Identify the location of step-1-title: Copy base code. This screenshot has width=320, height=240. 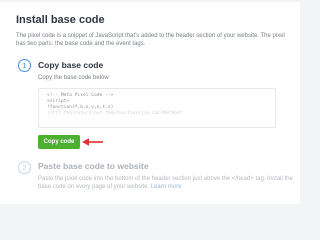
(71, 65).